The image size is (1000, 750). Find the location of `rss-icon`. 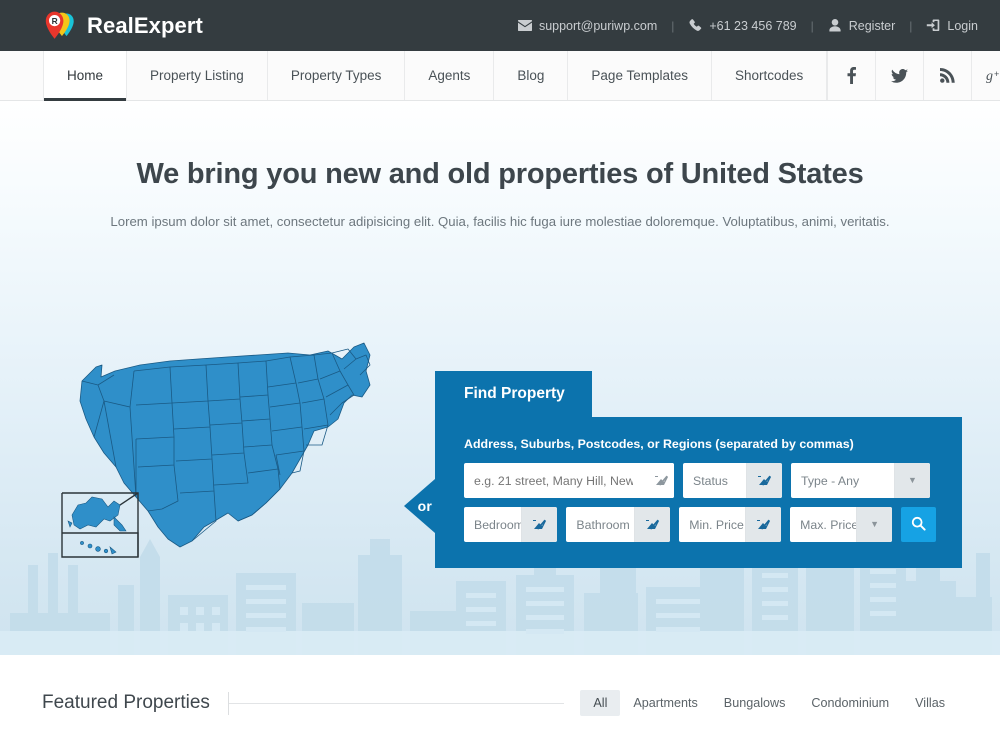

rss-icon is located at coordinates (948, 75).